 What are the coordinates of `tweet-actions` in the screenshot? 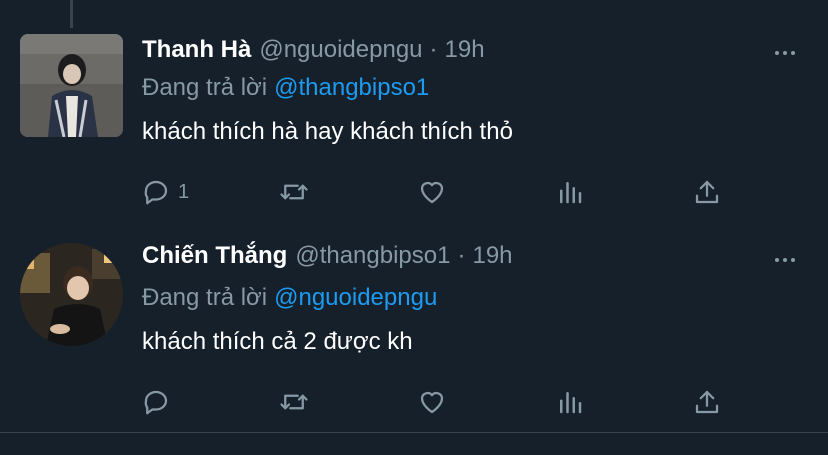 It's located at (414, 402).